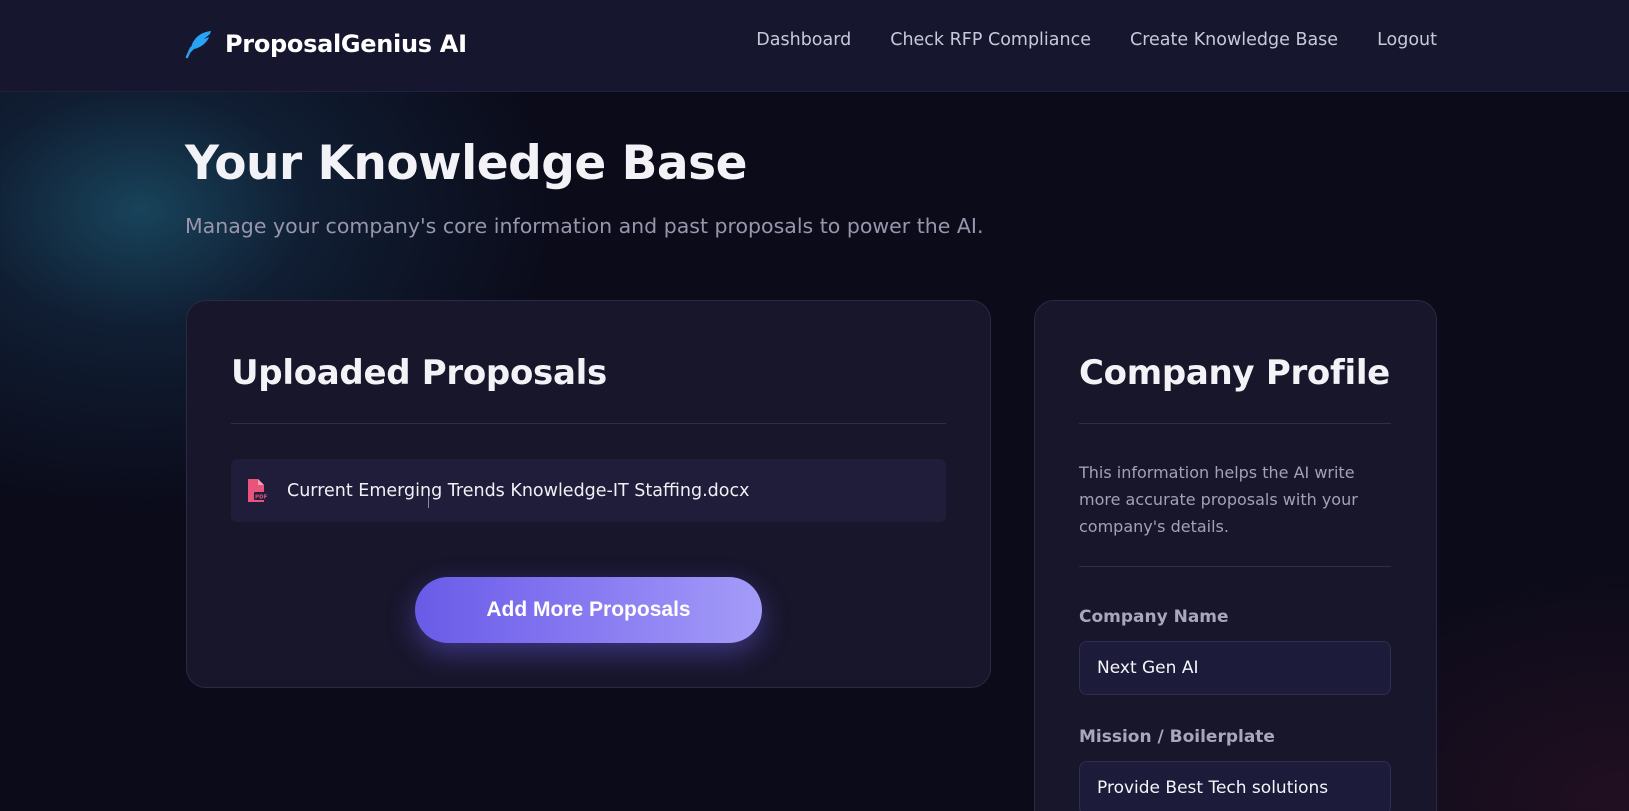 This screenshot has width=1629, height=811. I want to click on mission-label: Mission / Boilerplate, so click(1177, 737).